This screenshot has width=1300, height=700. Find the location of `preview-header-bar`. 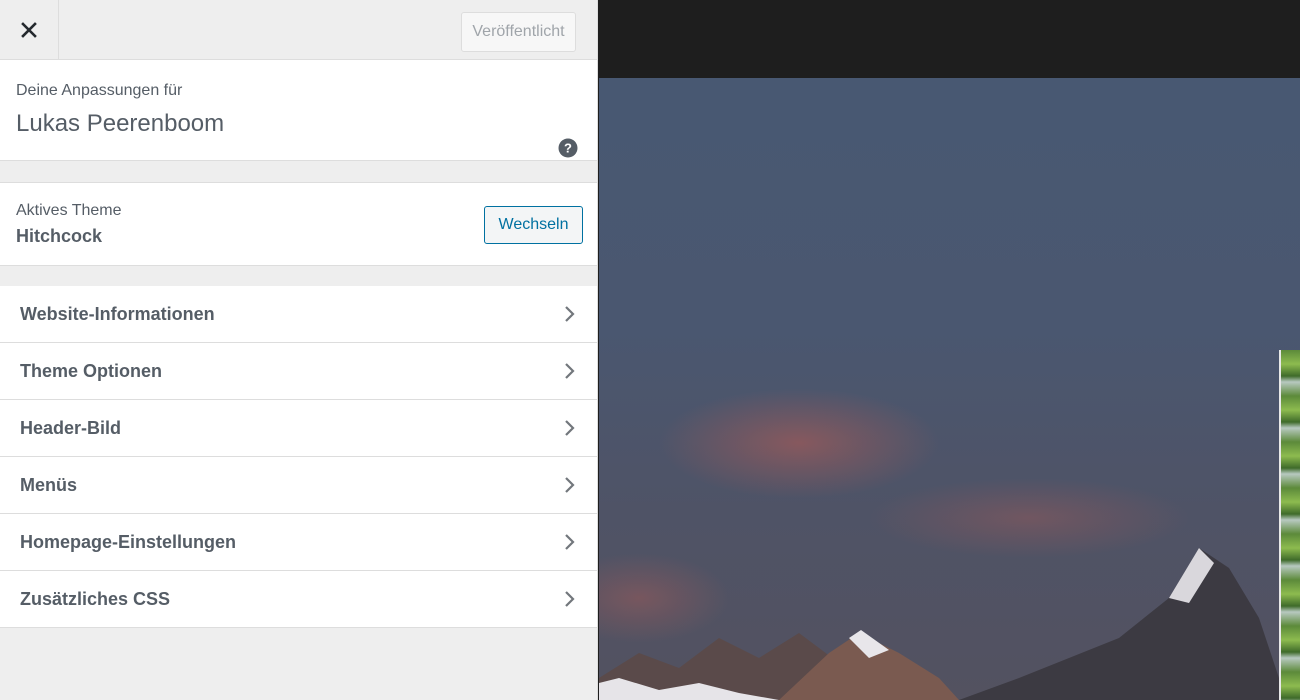

preview-header-bar is located at coordinates (949, 39).